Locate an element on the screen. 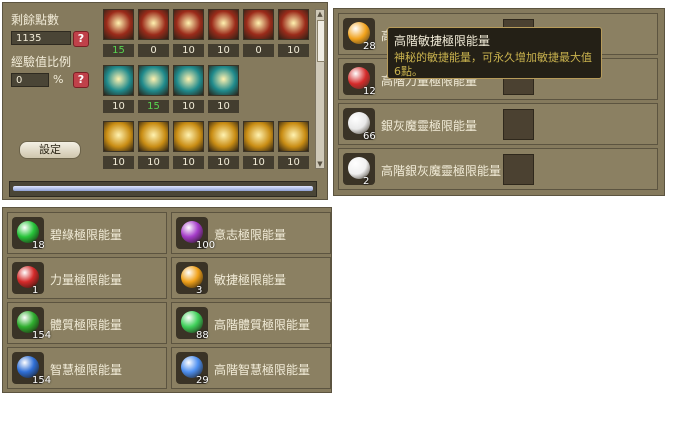  energy-item: 100 意志極限能量 is located at coordinates (251, 233).